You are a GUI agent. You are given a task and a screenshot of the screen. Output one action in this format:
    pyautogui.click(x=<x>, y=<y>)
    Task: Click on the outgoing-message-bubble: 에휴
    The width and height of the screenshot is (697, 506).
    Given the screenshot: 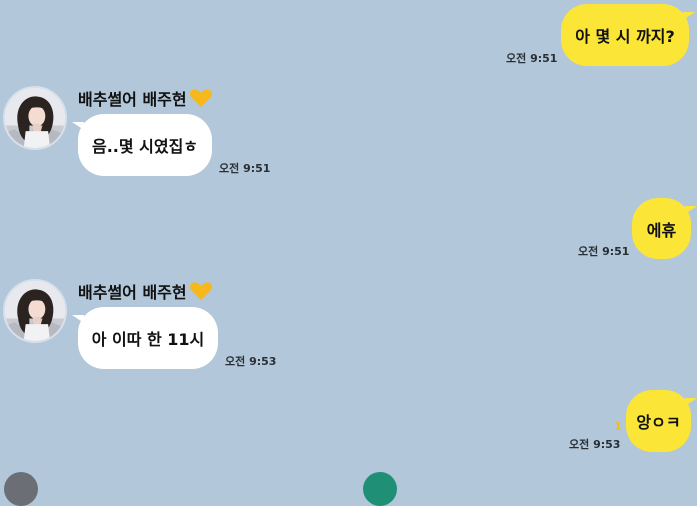 What is the action you would take?
    pyautogui.click(x=664, y=228)
    